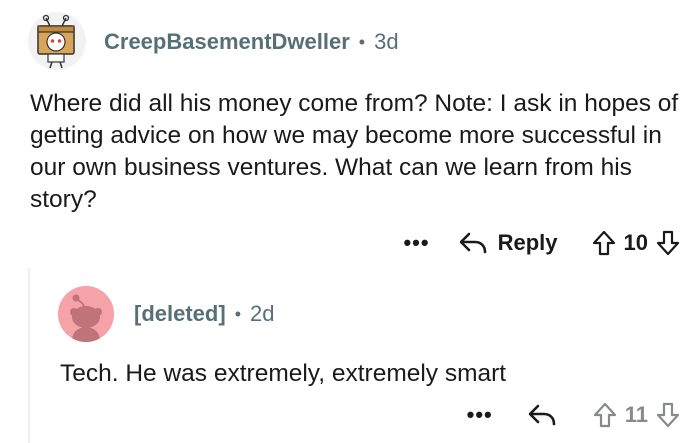  Describe the element at coordinates (29, 355) in the screenshot. I see `thread-line` at that location.